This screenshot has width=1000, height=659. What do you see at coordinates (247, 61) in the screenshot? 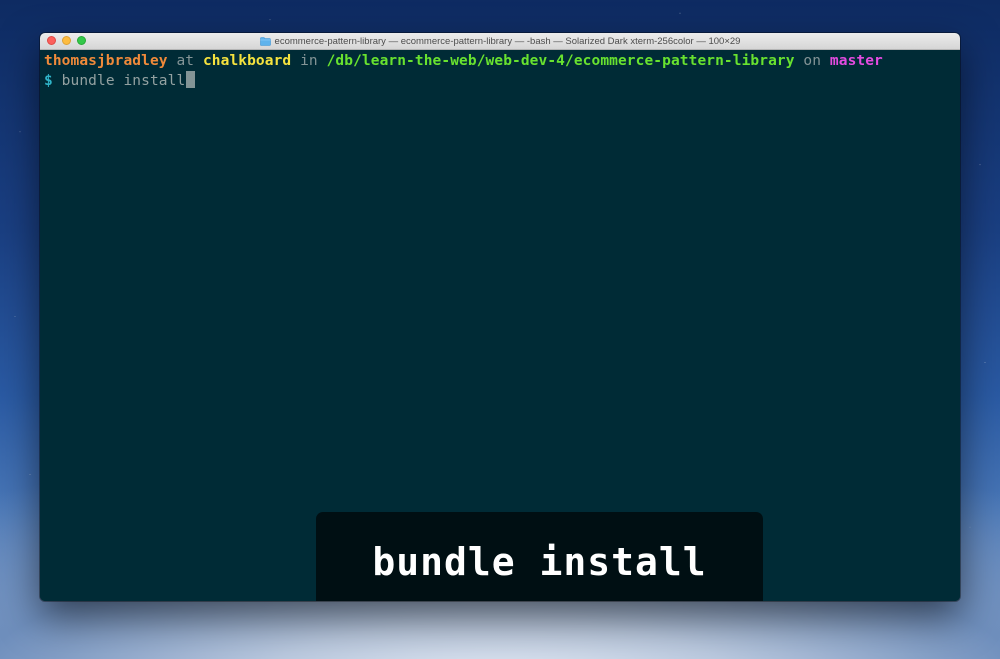
I see `prompt-host: chalkboard` at bounding box center [247, 61].